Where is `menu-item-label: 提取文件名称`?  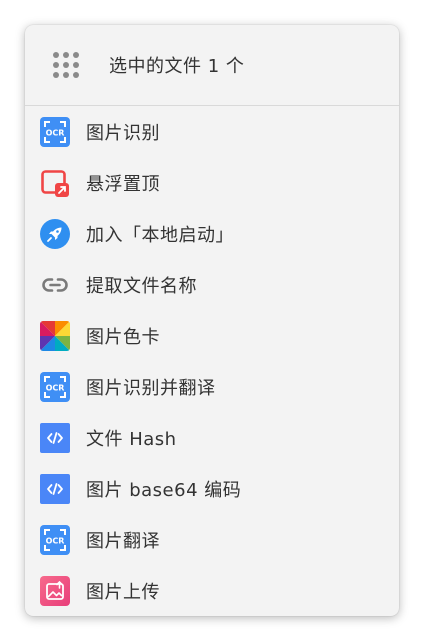 menu-item-label: 提取文件名称 is located at coordinates (141, 286).